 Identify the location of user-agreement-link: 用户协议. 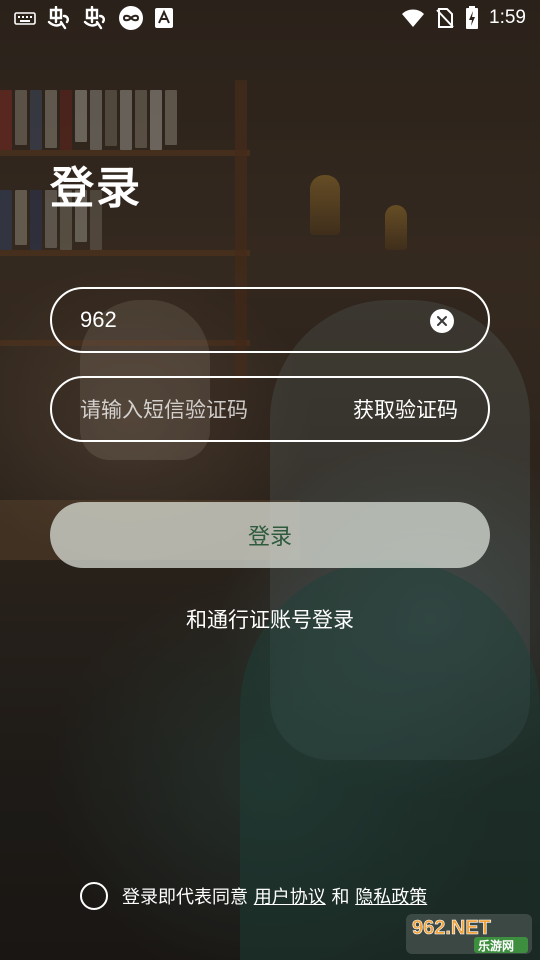
(290, 897).